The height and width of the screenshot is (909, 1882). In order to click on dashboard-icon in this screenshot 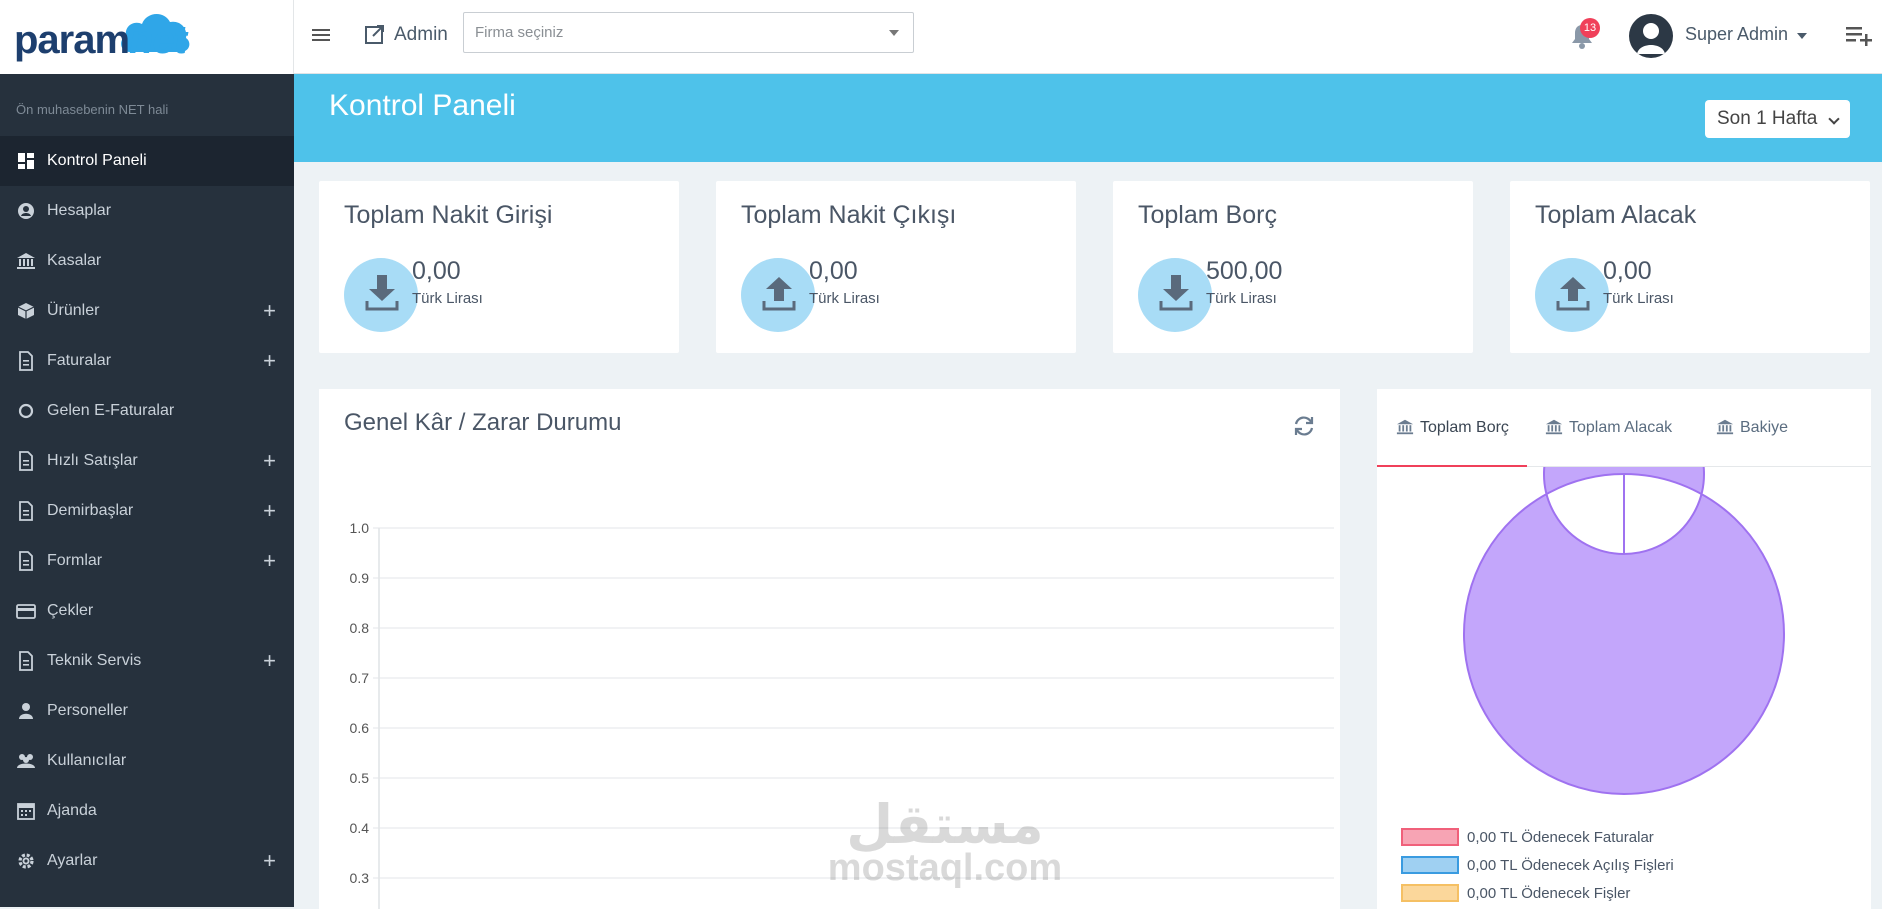, I will do `click(26, 161)`.